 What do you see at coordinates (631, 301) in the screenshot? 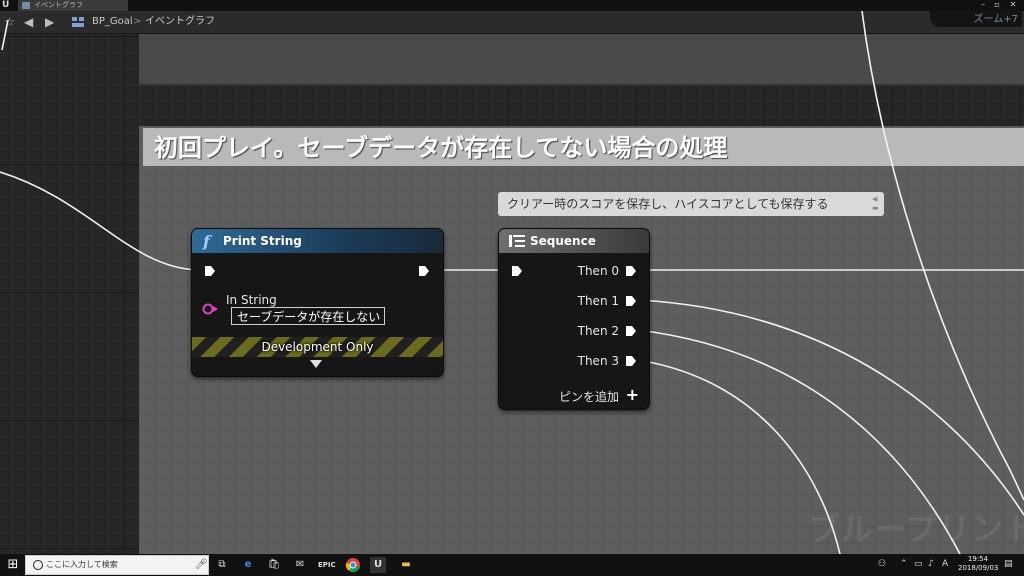
I see `then-1-pin-icon` at bounding box center [631, 301].